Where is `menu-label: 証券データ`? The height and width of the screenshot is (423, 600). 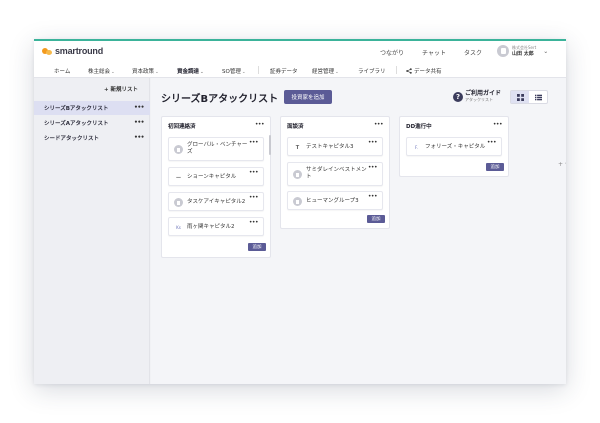 menu-label: 証券データ is located at coordinates (284, 72).